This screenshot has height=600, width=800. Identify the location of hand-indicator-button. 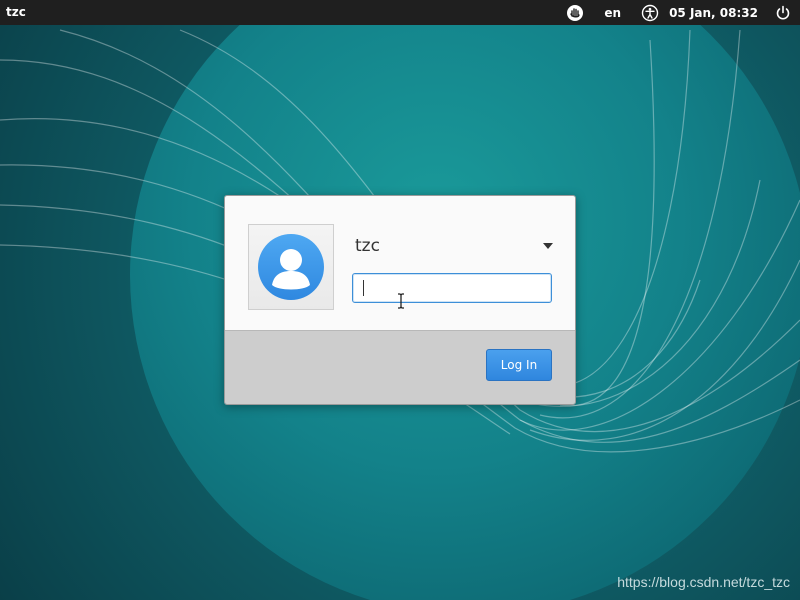
(575, 12).